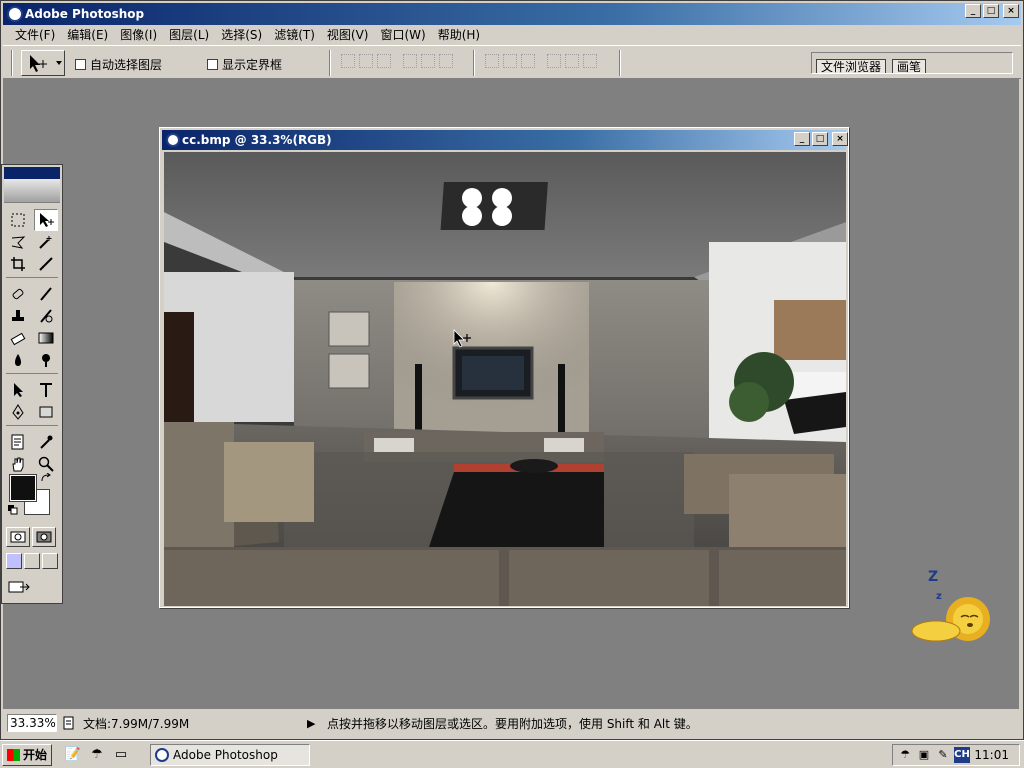  Describe the element at coordinates (294, 35) in the screenshot. I see `menu-filter: 滤镜(T)` at that location.